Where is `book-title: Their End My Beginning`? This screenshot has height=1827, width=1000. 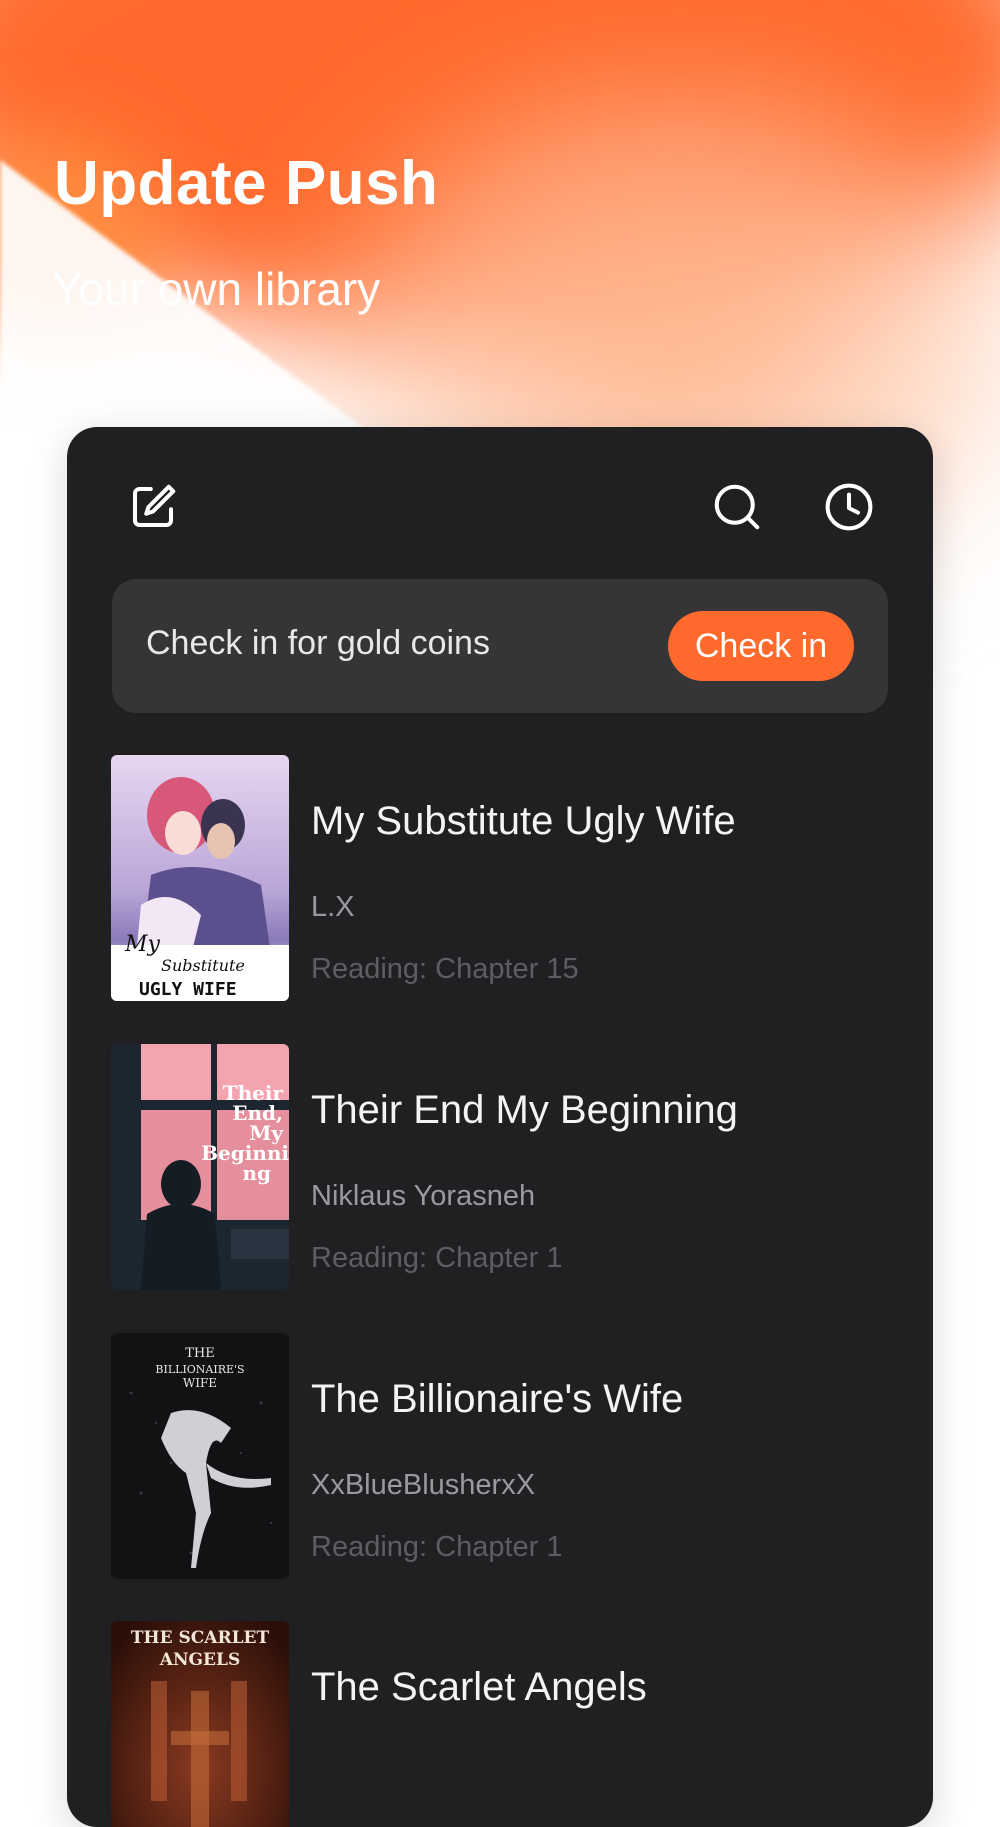 book-title: Their End My Beginning is located at coordinates (524, 1110).